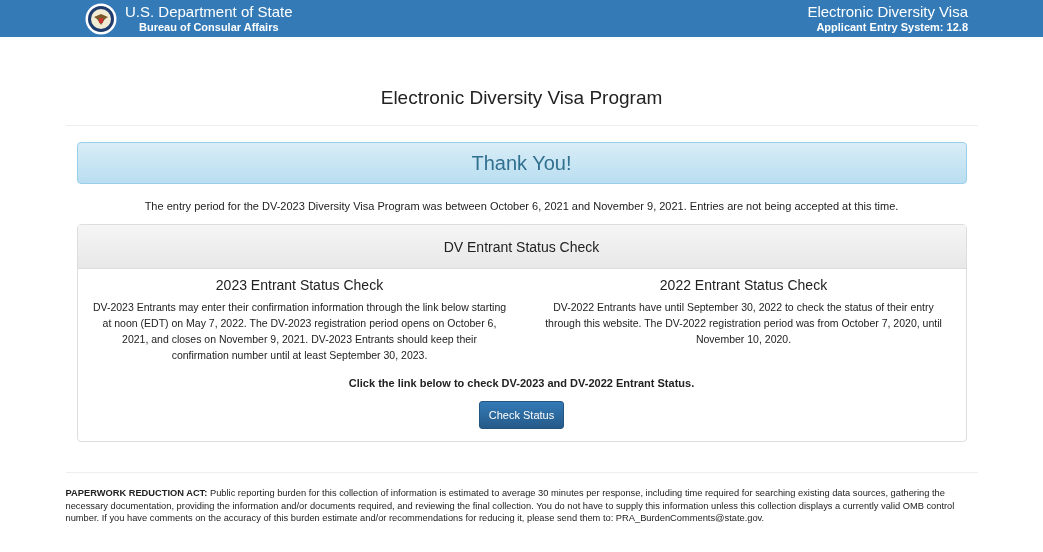 Image resolution: width=1043 pixels, height=552 pixels. Describe the element at coordinates (521, 498) in the screenshot. I see `paperwork-notice: PAPERWORK REDUCTION ACT: Public reporting burden for this collection of information is estimated to average 30 minutes per response, including time required for searching existing data sources, gathering the necessary documentation, providing the information and/or documents required, and reviewing the final collection. You do not have to supply this information unless this collection displays a currently valid OMB control number. If you have comments on the accuracy of this burden estimate and/or recommendations for reducing it, please send them to: PRA_BurdenComments@state.gov.` at that location.